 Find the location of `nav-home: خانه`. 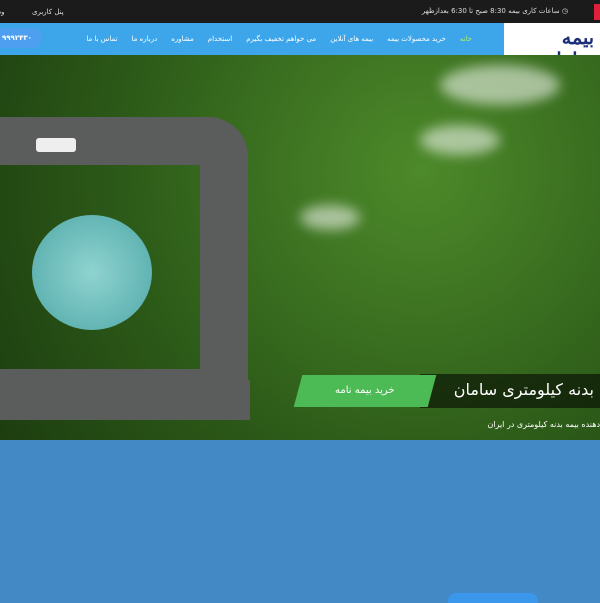

nav-home: خانه is located at coordinates (466, 39).